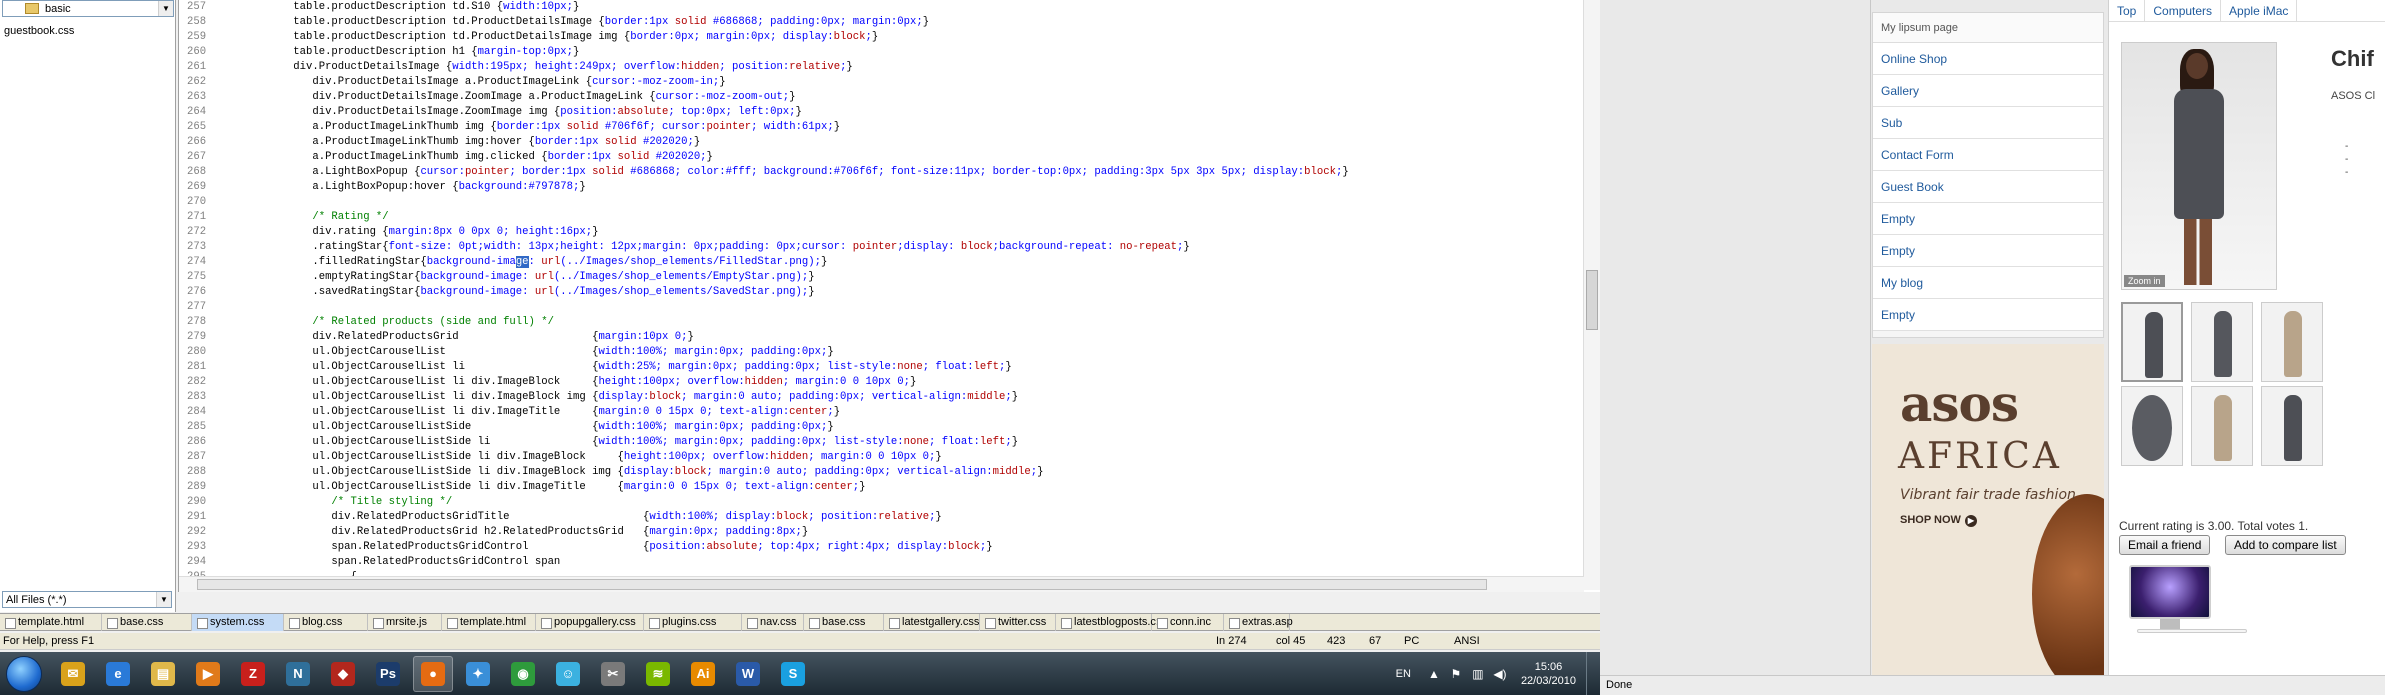  I want to click on taskbar-button: ◉, so click(523, 674).